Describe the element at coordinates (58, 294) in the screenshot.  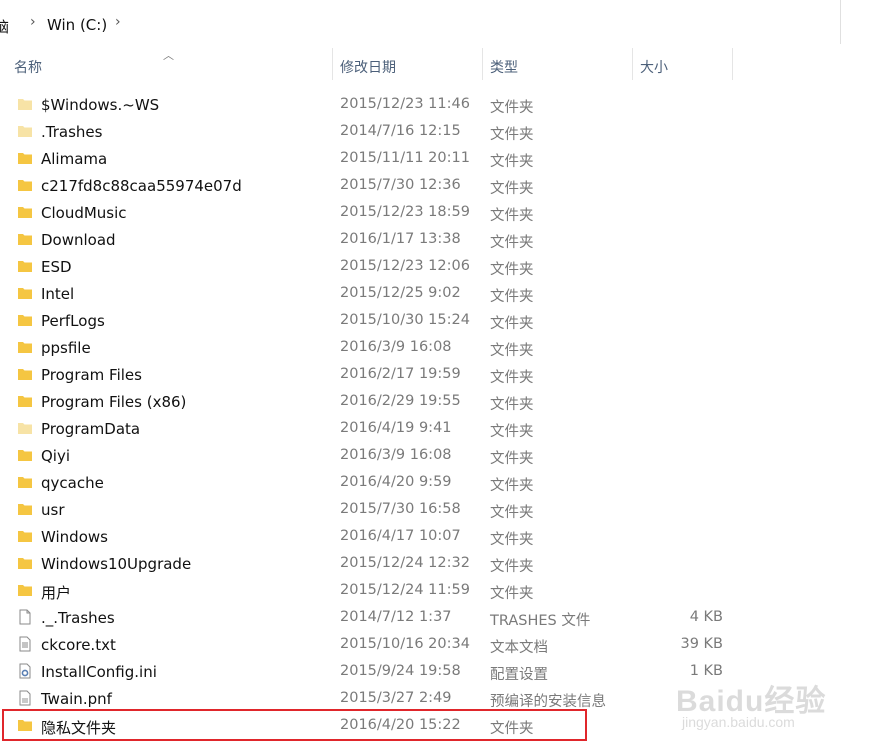
I see `file-name: Intel` at that location.